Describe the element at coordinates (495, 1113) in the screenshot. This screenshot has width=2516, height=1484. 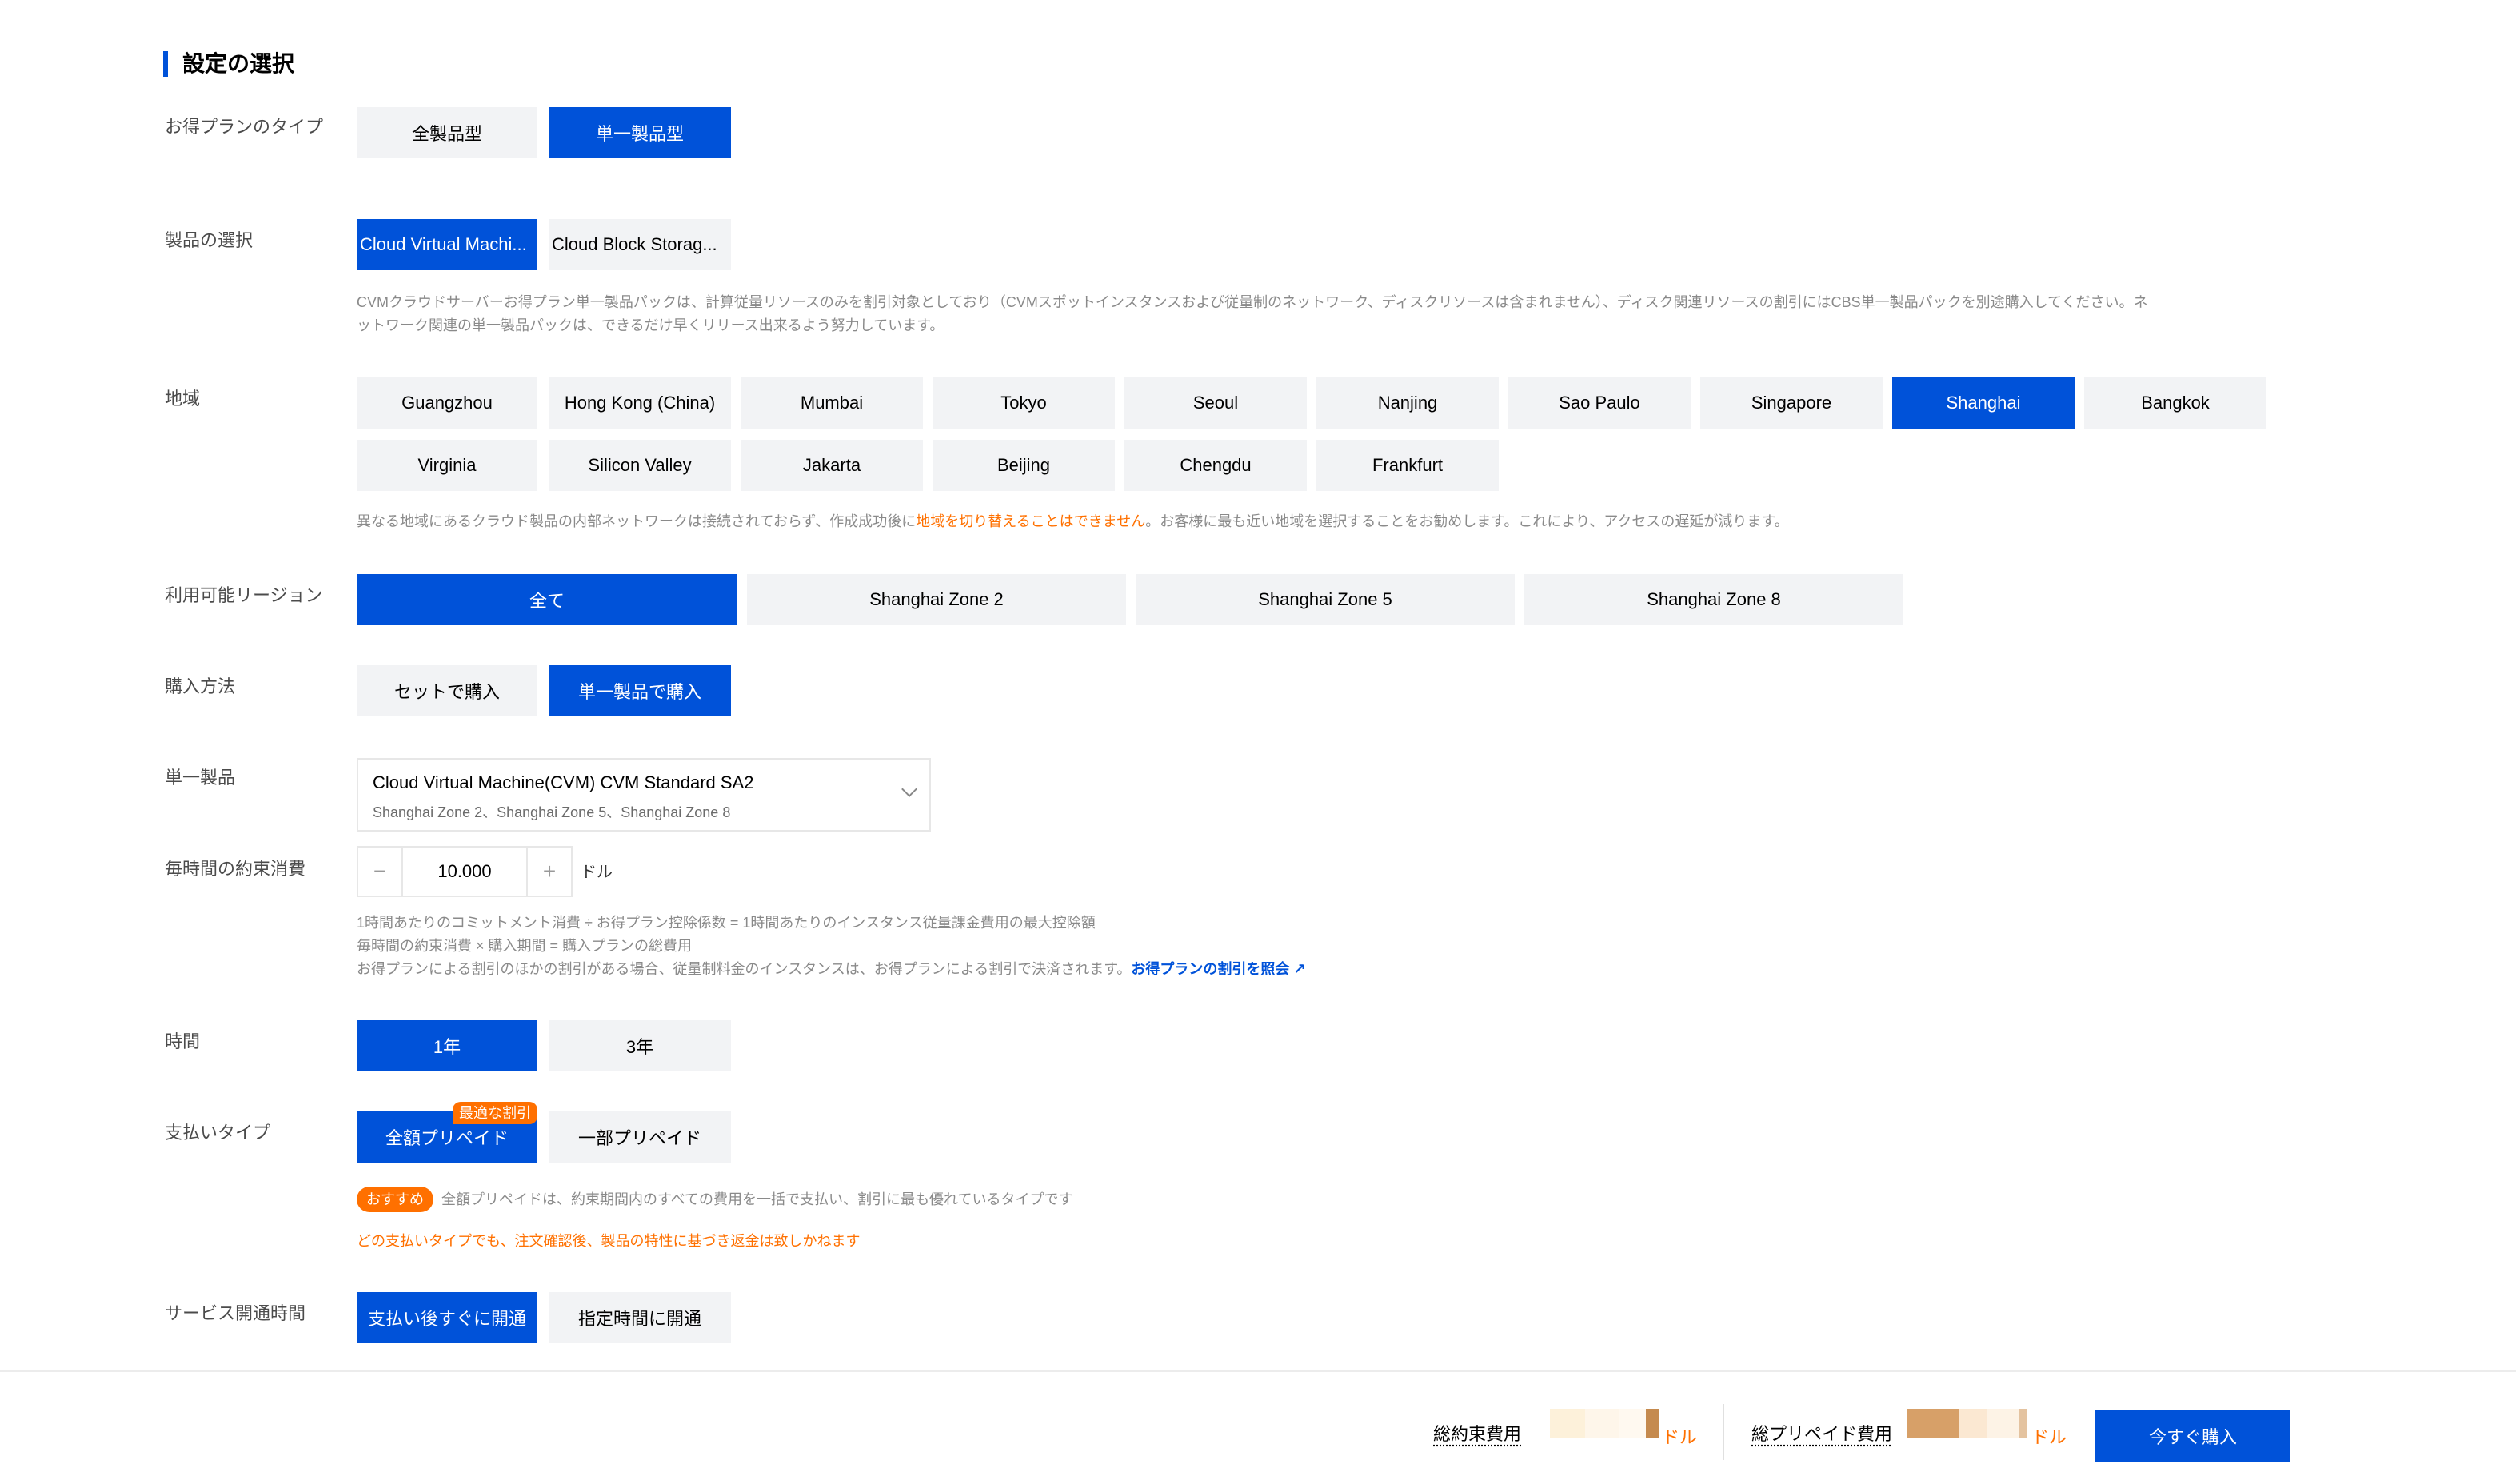
I see `best-discount-badge: 最適な割引` at that location.